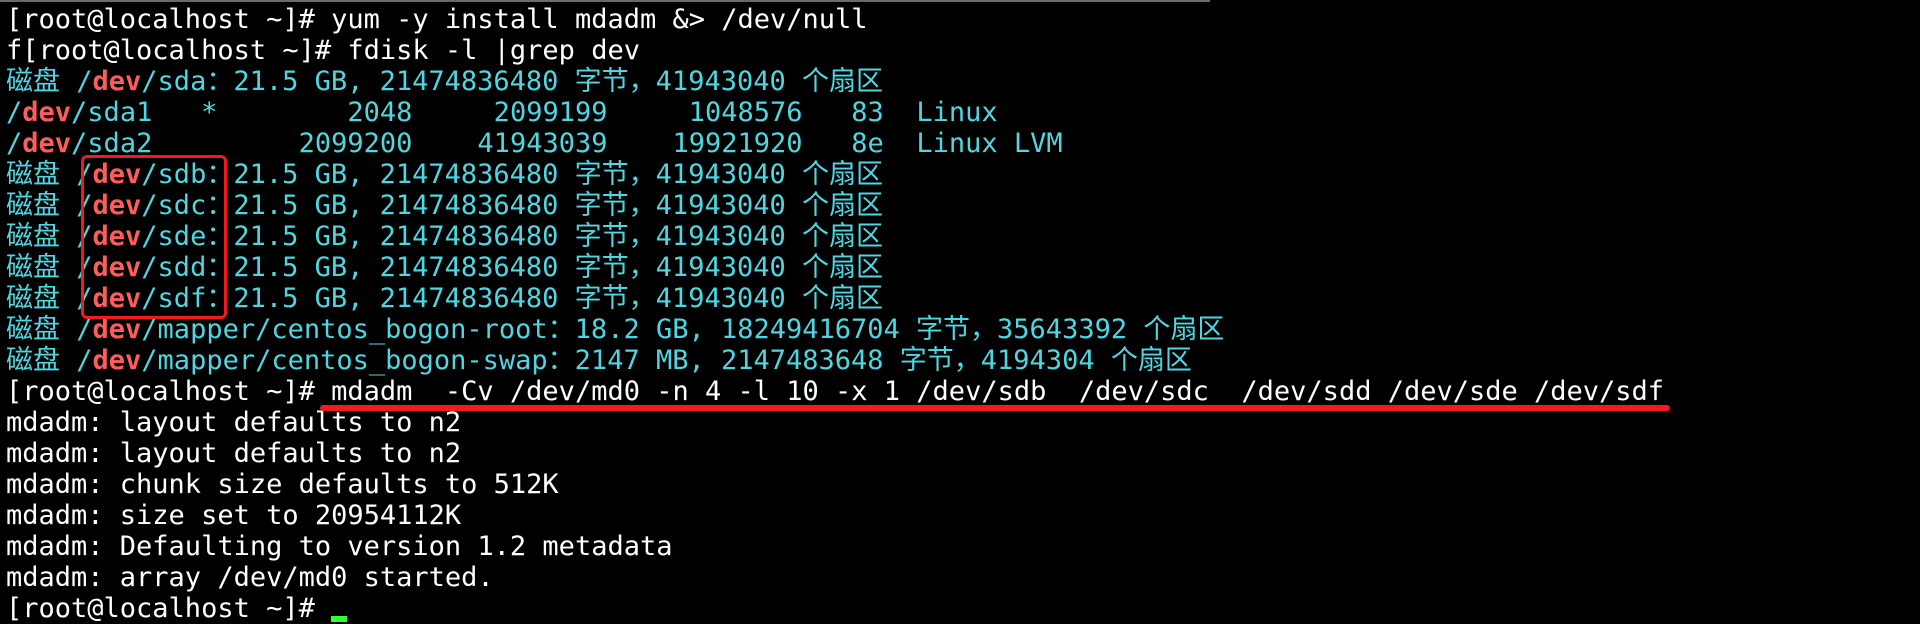  I want to click on command-annotation-underline, so click(995, 408).